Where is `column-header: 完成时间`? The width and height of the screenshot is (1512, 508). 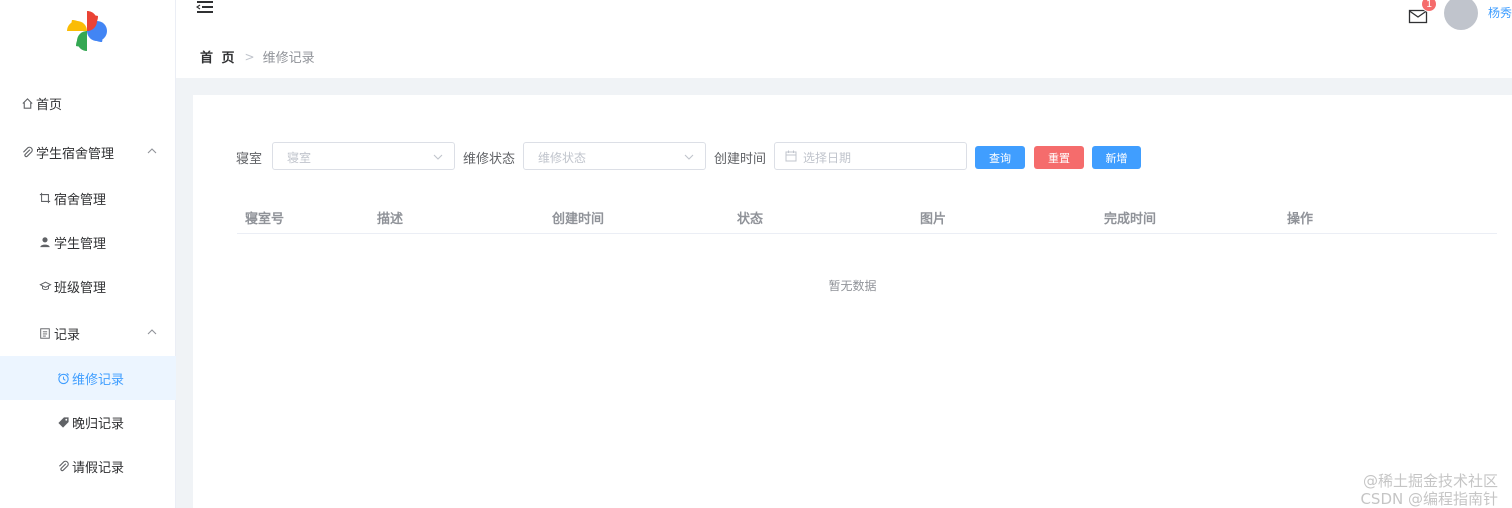
column-header: 完成时间 is located at coordinates (1130, 219).